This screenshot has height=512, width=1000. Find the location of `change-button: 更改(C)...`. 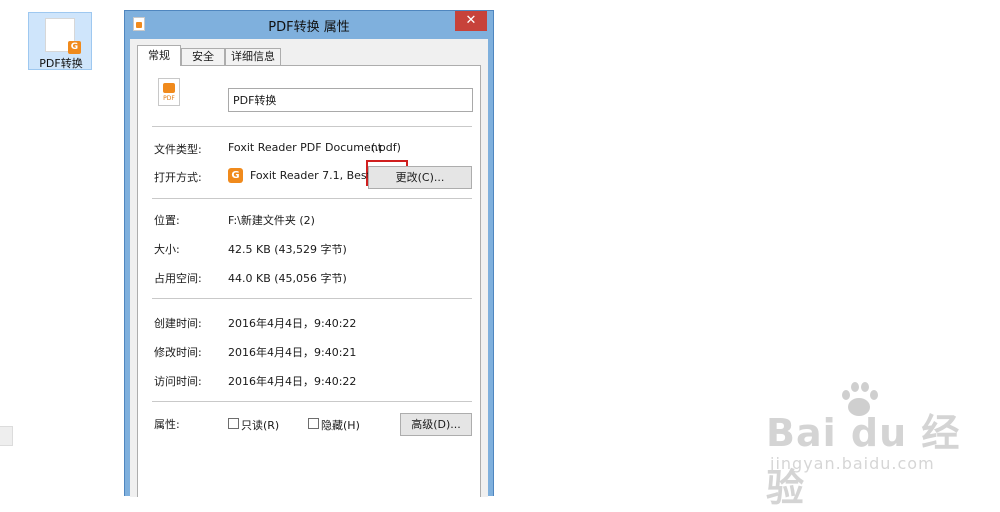

change-button: 更改(C)... is located at coordinates (420, 177).